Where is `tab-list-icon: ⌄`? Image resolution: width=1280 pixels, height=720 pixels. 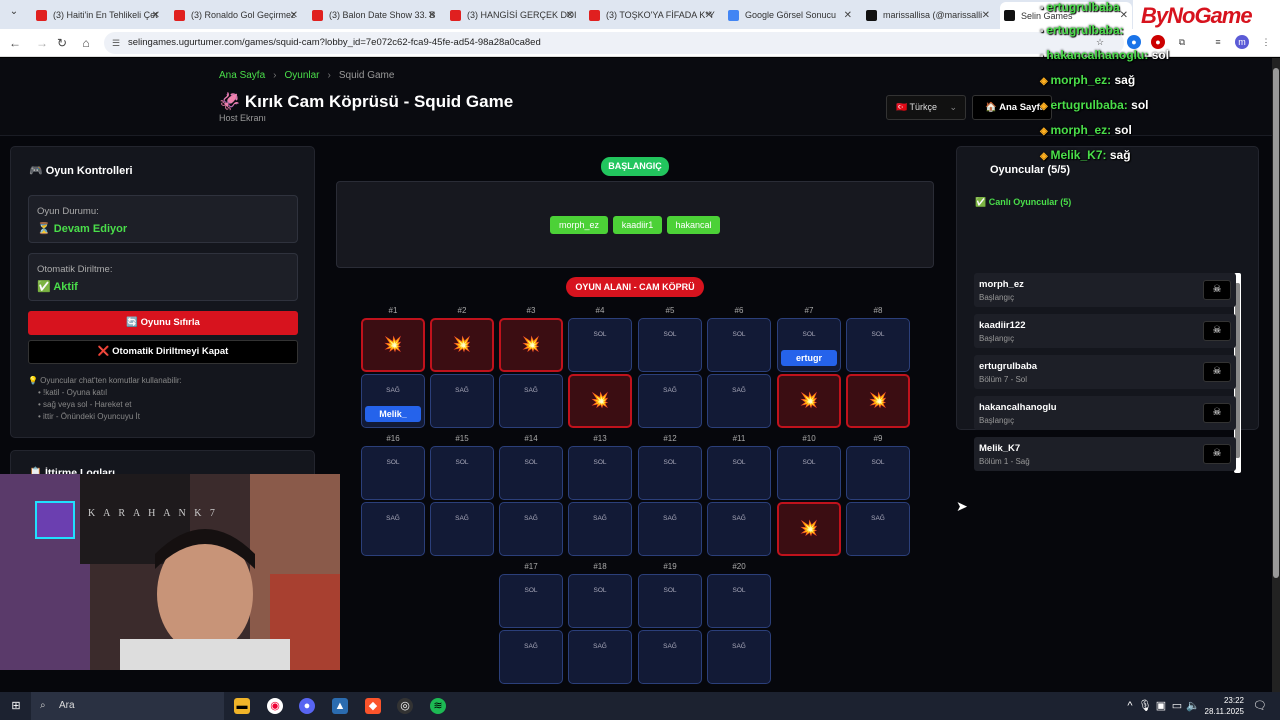
tab-list-icon: ⌄ is located at coordinates (14, 14).